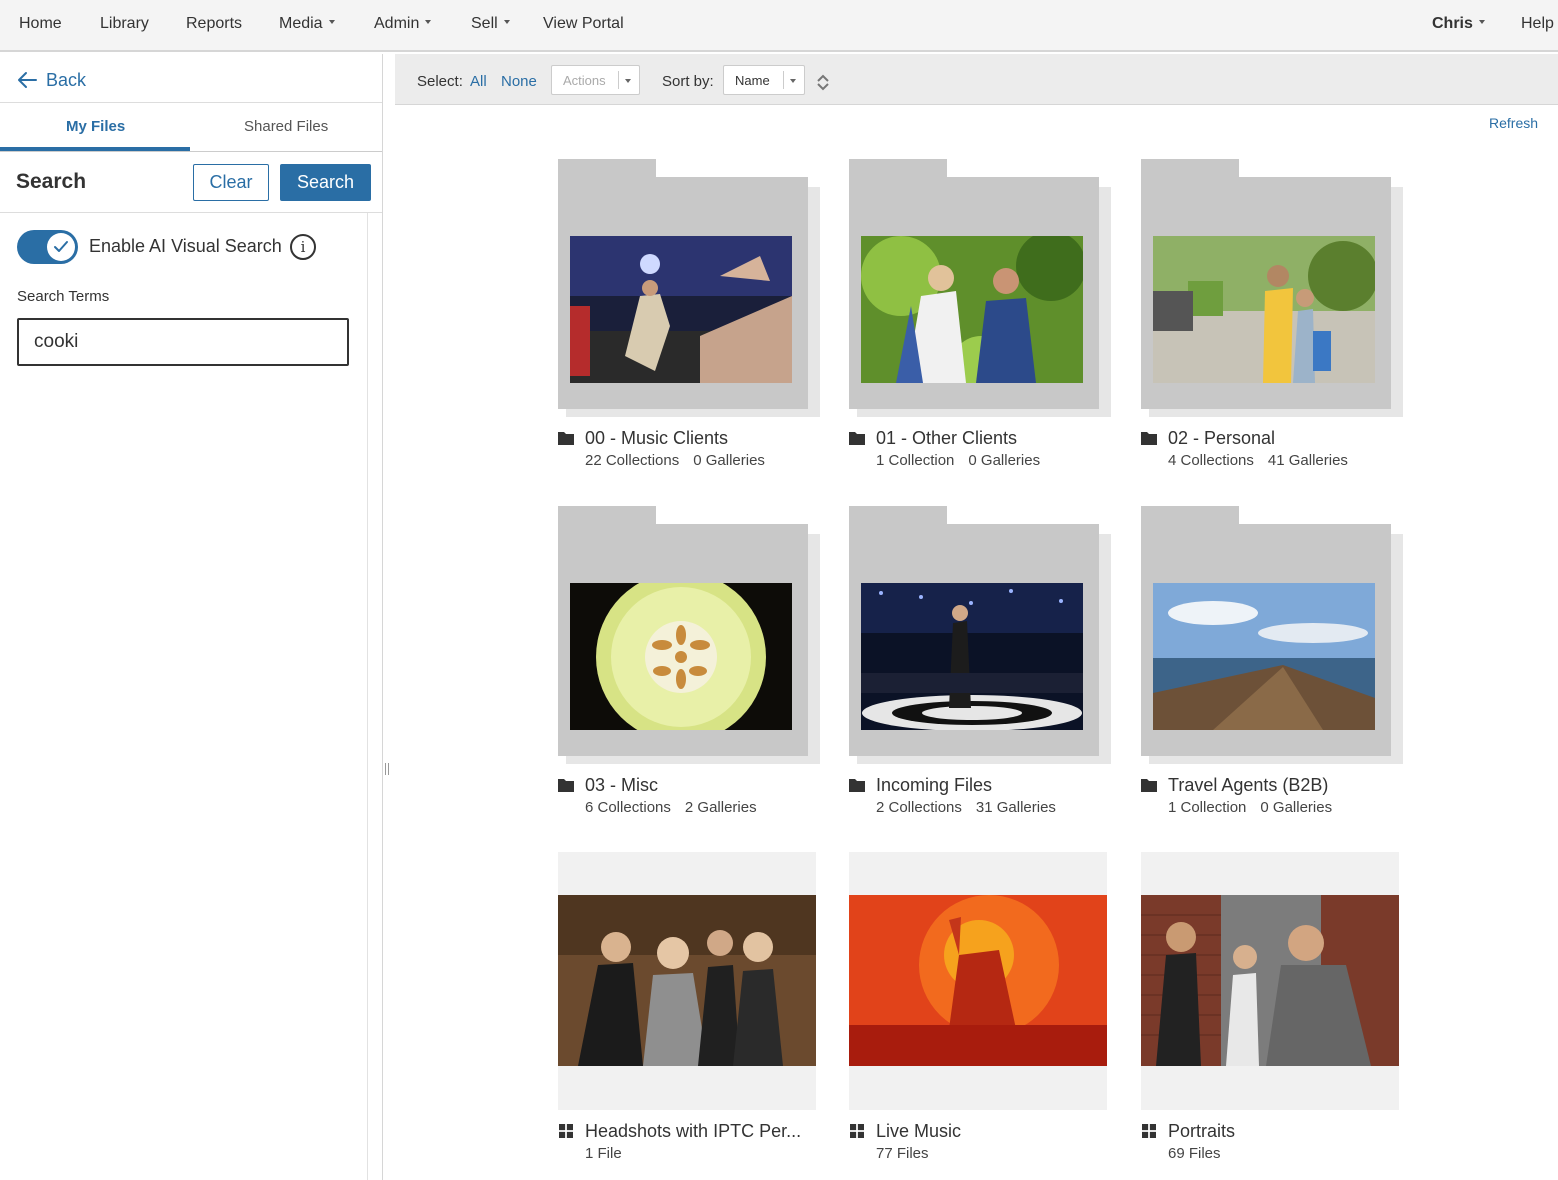  I want to click on gallery-meta: 69 Files, so click(1194, 1153).